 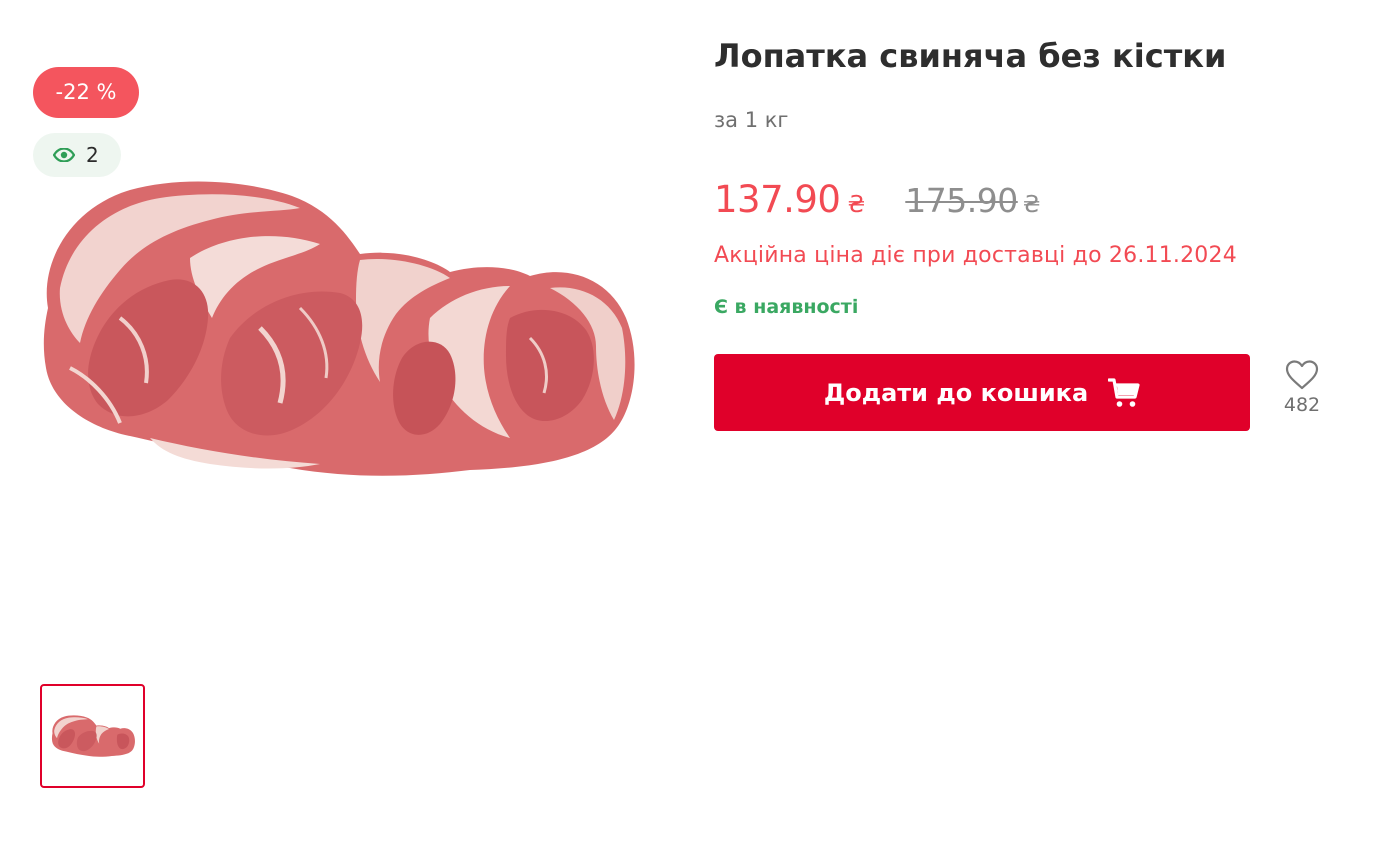 What do you see at coordinates (92, 155) in the screenshot?
I see `views-count: 2` at bounding box center [92, 155].